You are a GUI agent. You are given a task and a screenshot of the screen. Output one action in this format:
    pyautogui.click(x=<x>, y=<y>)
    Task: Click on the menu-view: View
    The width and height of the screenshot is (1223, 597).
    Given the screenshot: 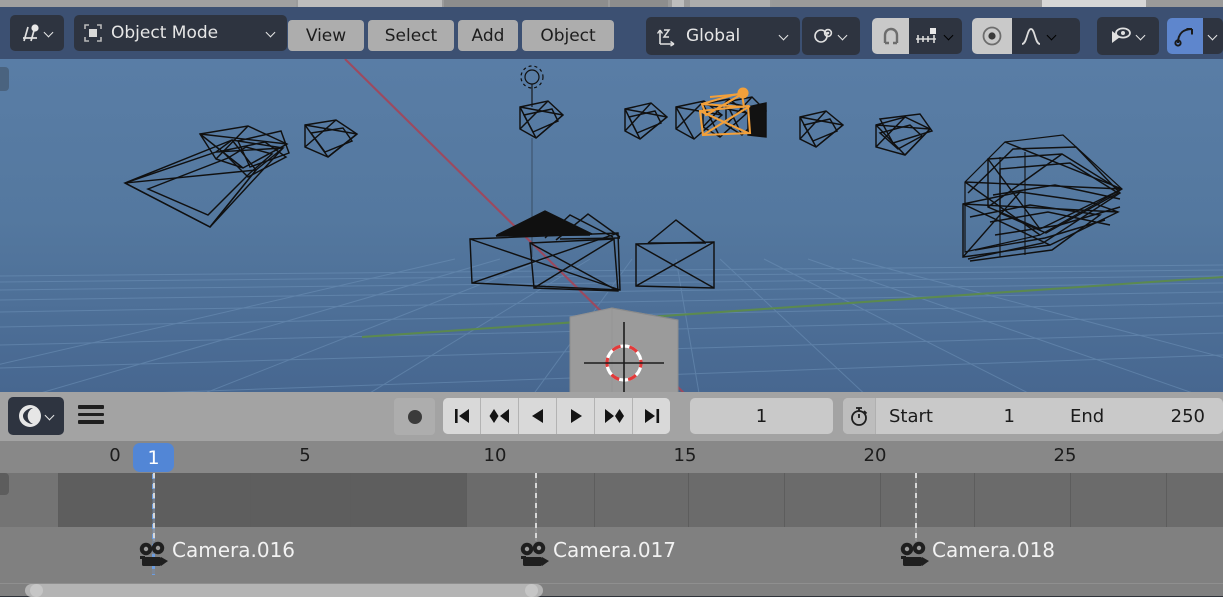 What is the action you would take?
    pyautogui.click(x=326, y=35)
    